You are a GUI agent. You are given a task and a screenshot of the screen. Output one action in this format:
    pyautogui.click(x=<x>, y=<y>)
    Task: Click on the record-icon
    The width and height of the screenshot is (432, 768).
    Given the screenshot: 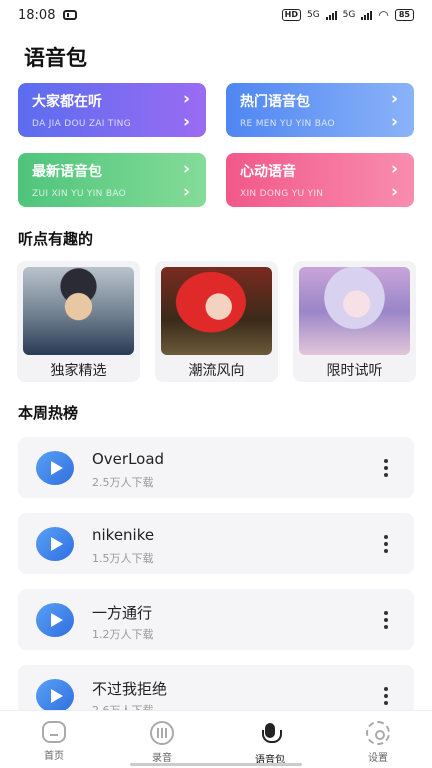 What is the action you would take?
    pyautogui.click(x=162, y=733)
    